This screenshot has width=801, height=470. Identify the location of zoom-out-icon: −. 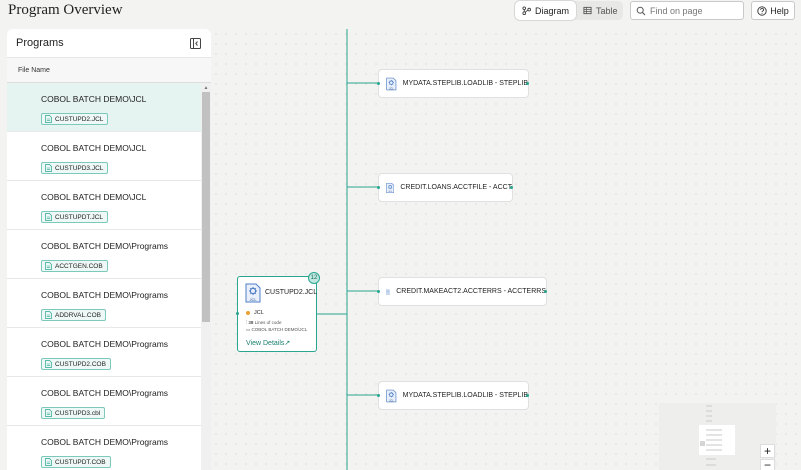
(767, 464).